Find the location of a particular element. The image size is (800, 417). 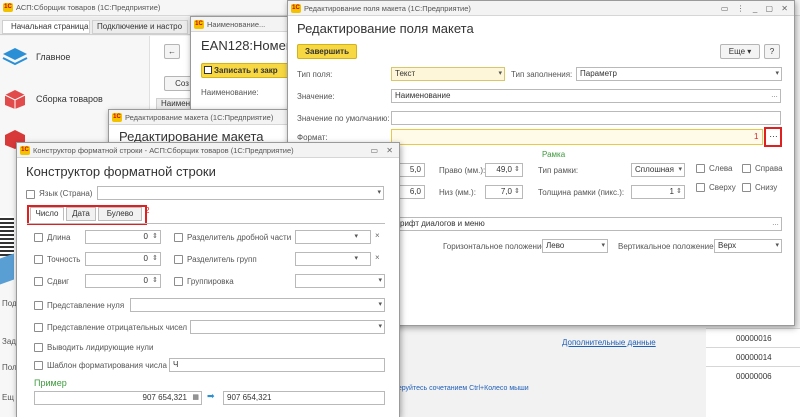

format-field is located at coordinates (577, 137).